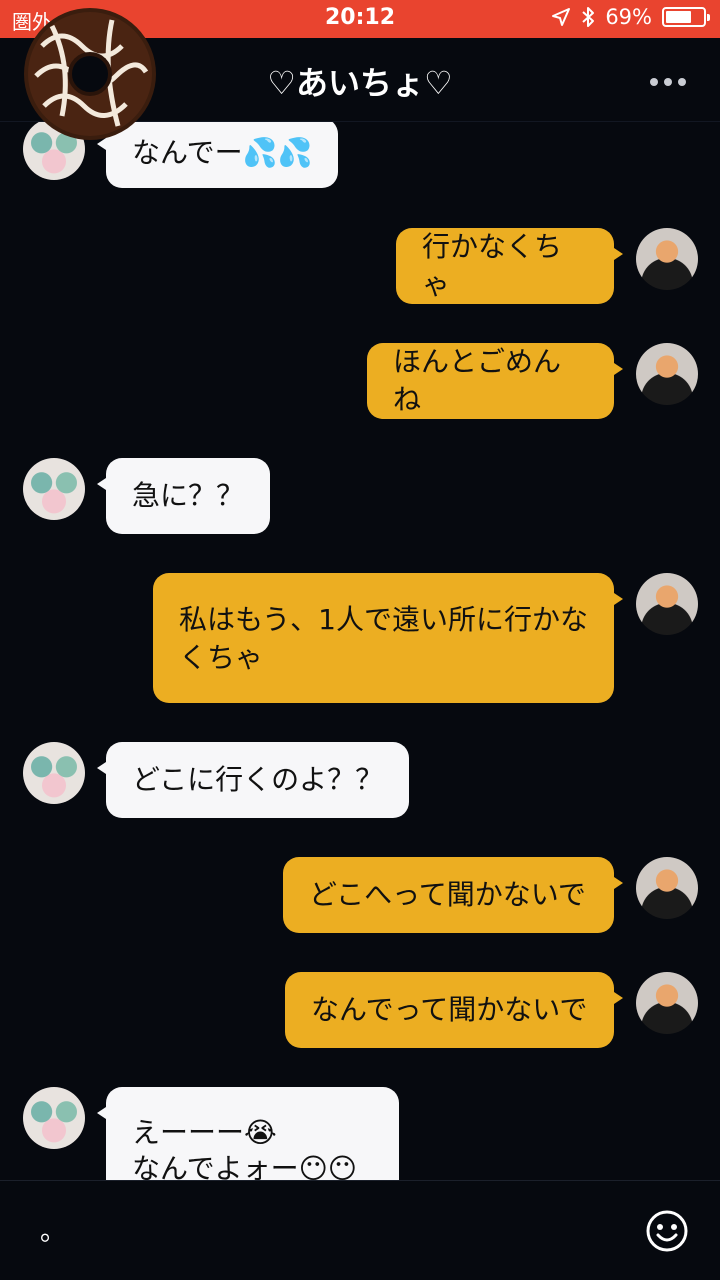 This screenshot has width=720, height=1280. I want to click on incoming-message: 急に？？, so click(183, 496).